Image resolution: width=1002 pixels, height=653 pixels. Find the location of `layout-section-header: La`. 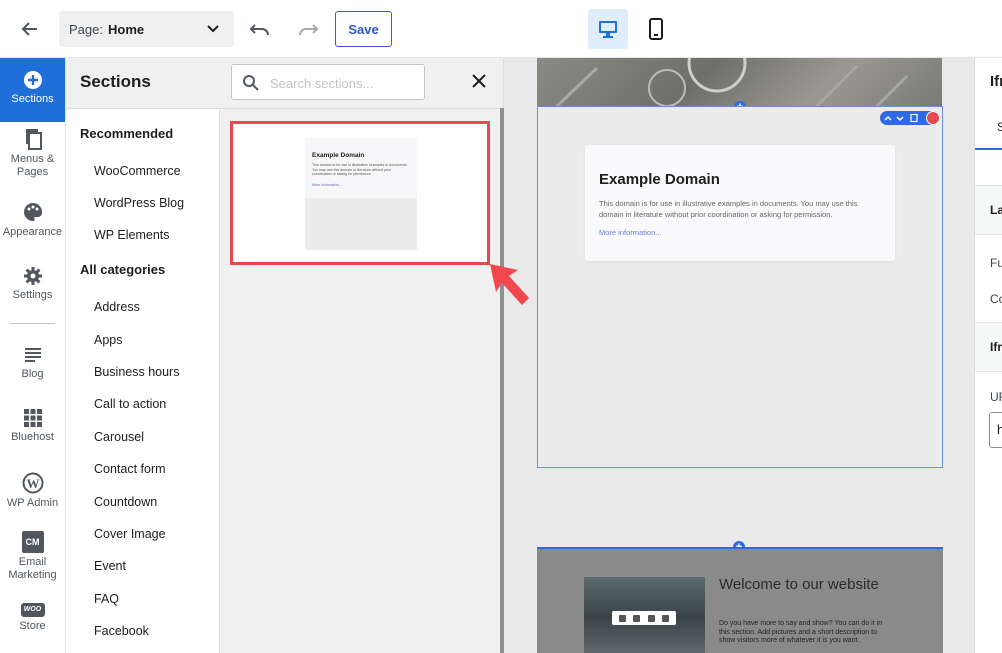

layout-section-header: La is located at coordinates (988, 210).